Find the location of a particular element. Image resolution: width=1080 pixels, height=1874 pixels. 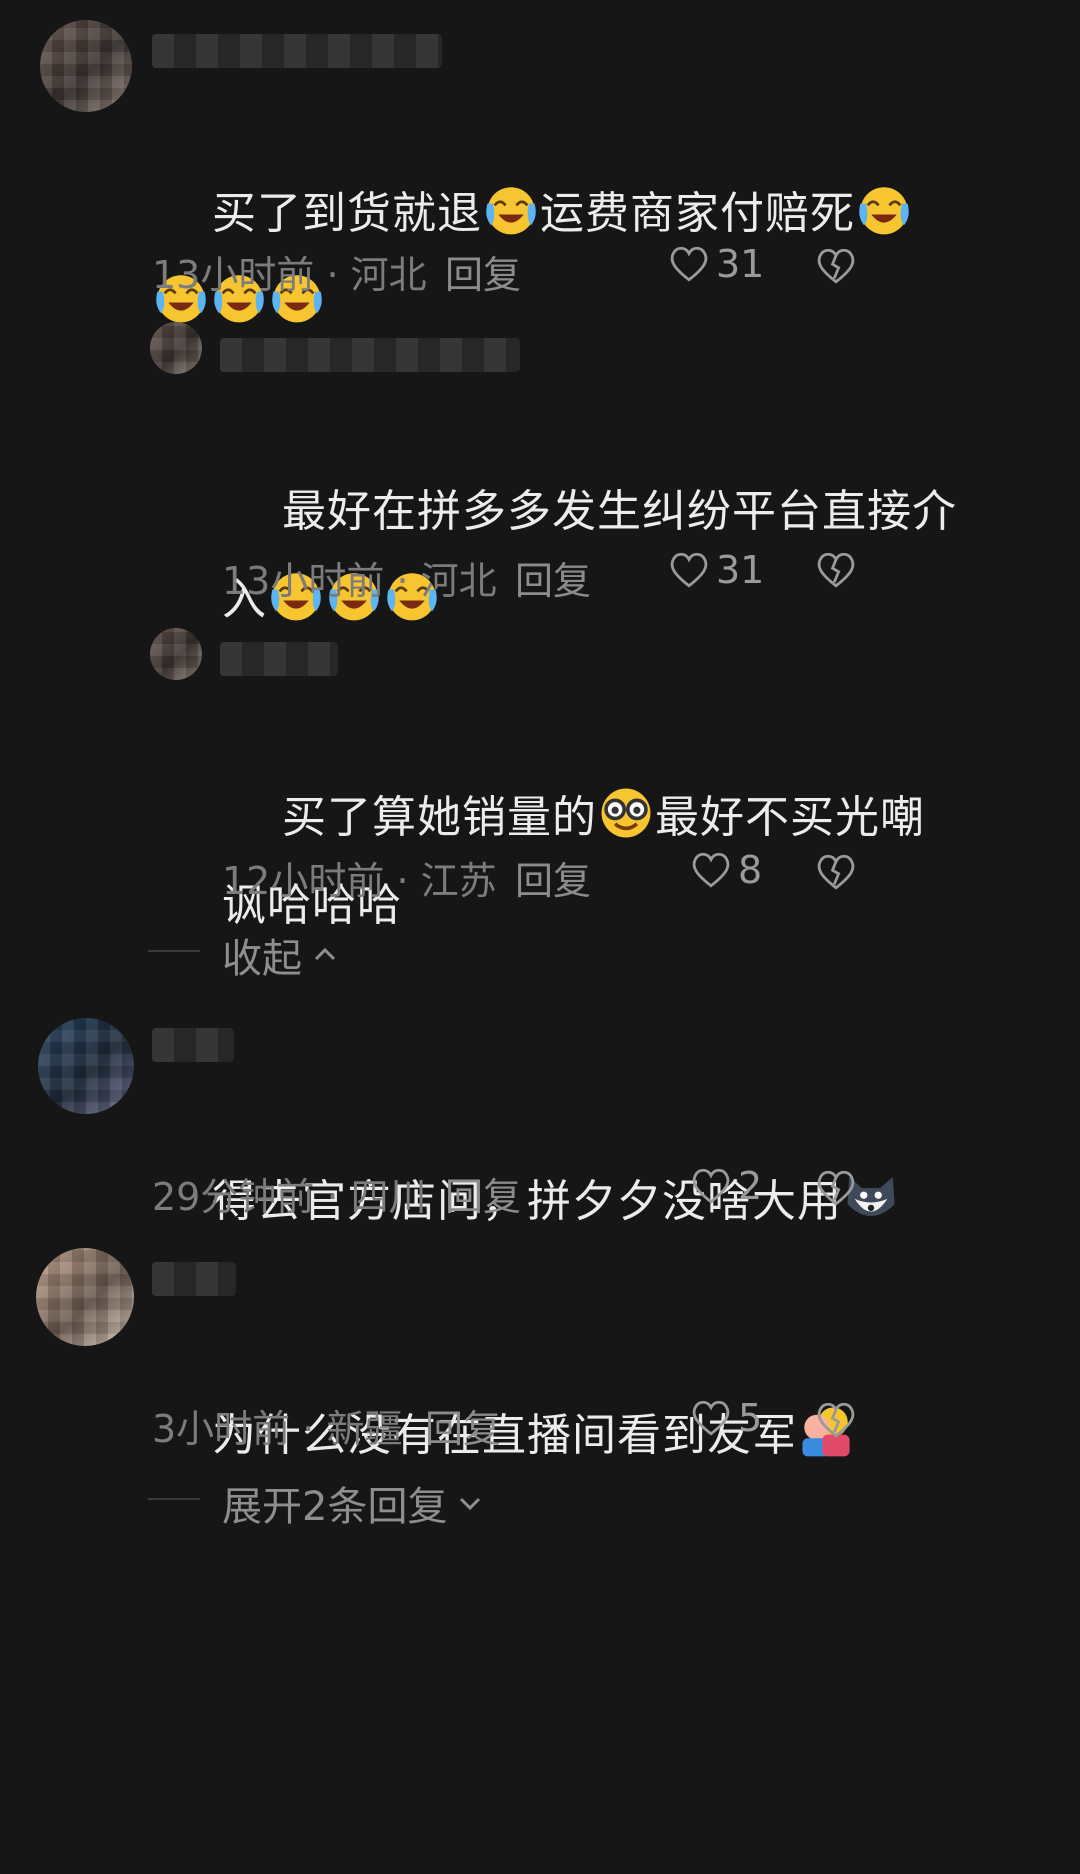

expand-divider is located at coordinates (174, 1499).